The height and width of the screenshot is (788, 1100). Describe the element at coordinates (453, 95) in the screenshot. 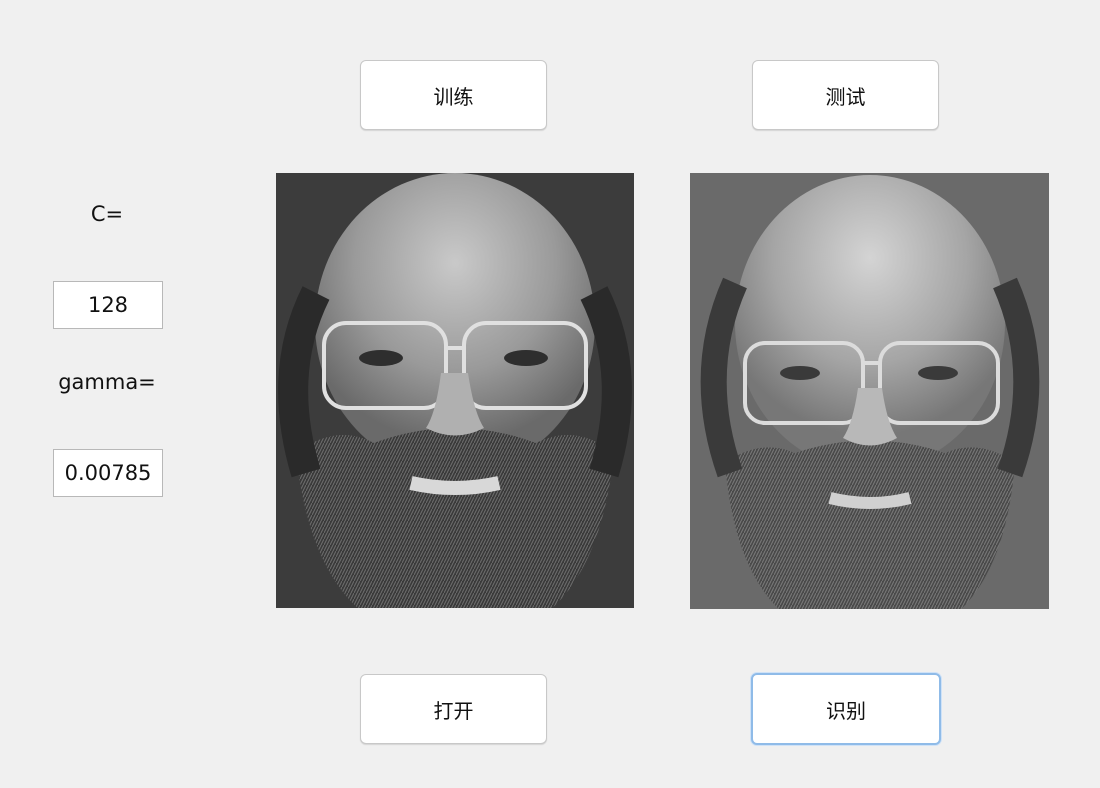

I see `train-button: 训练` at that location.